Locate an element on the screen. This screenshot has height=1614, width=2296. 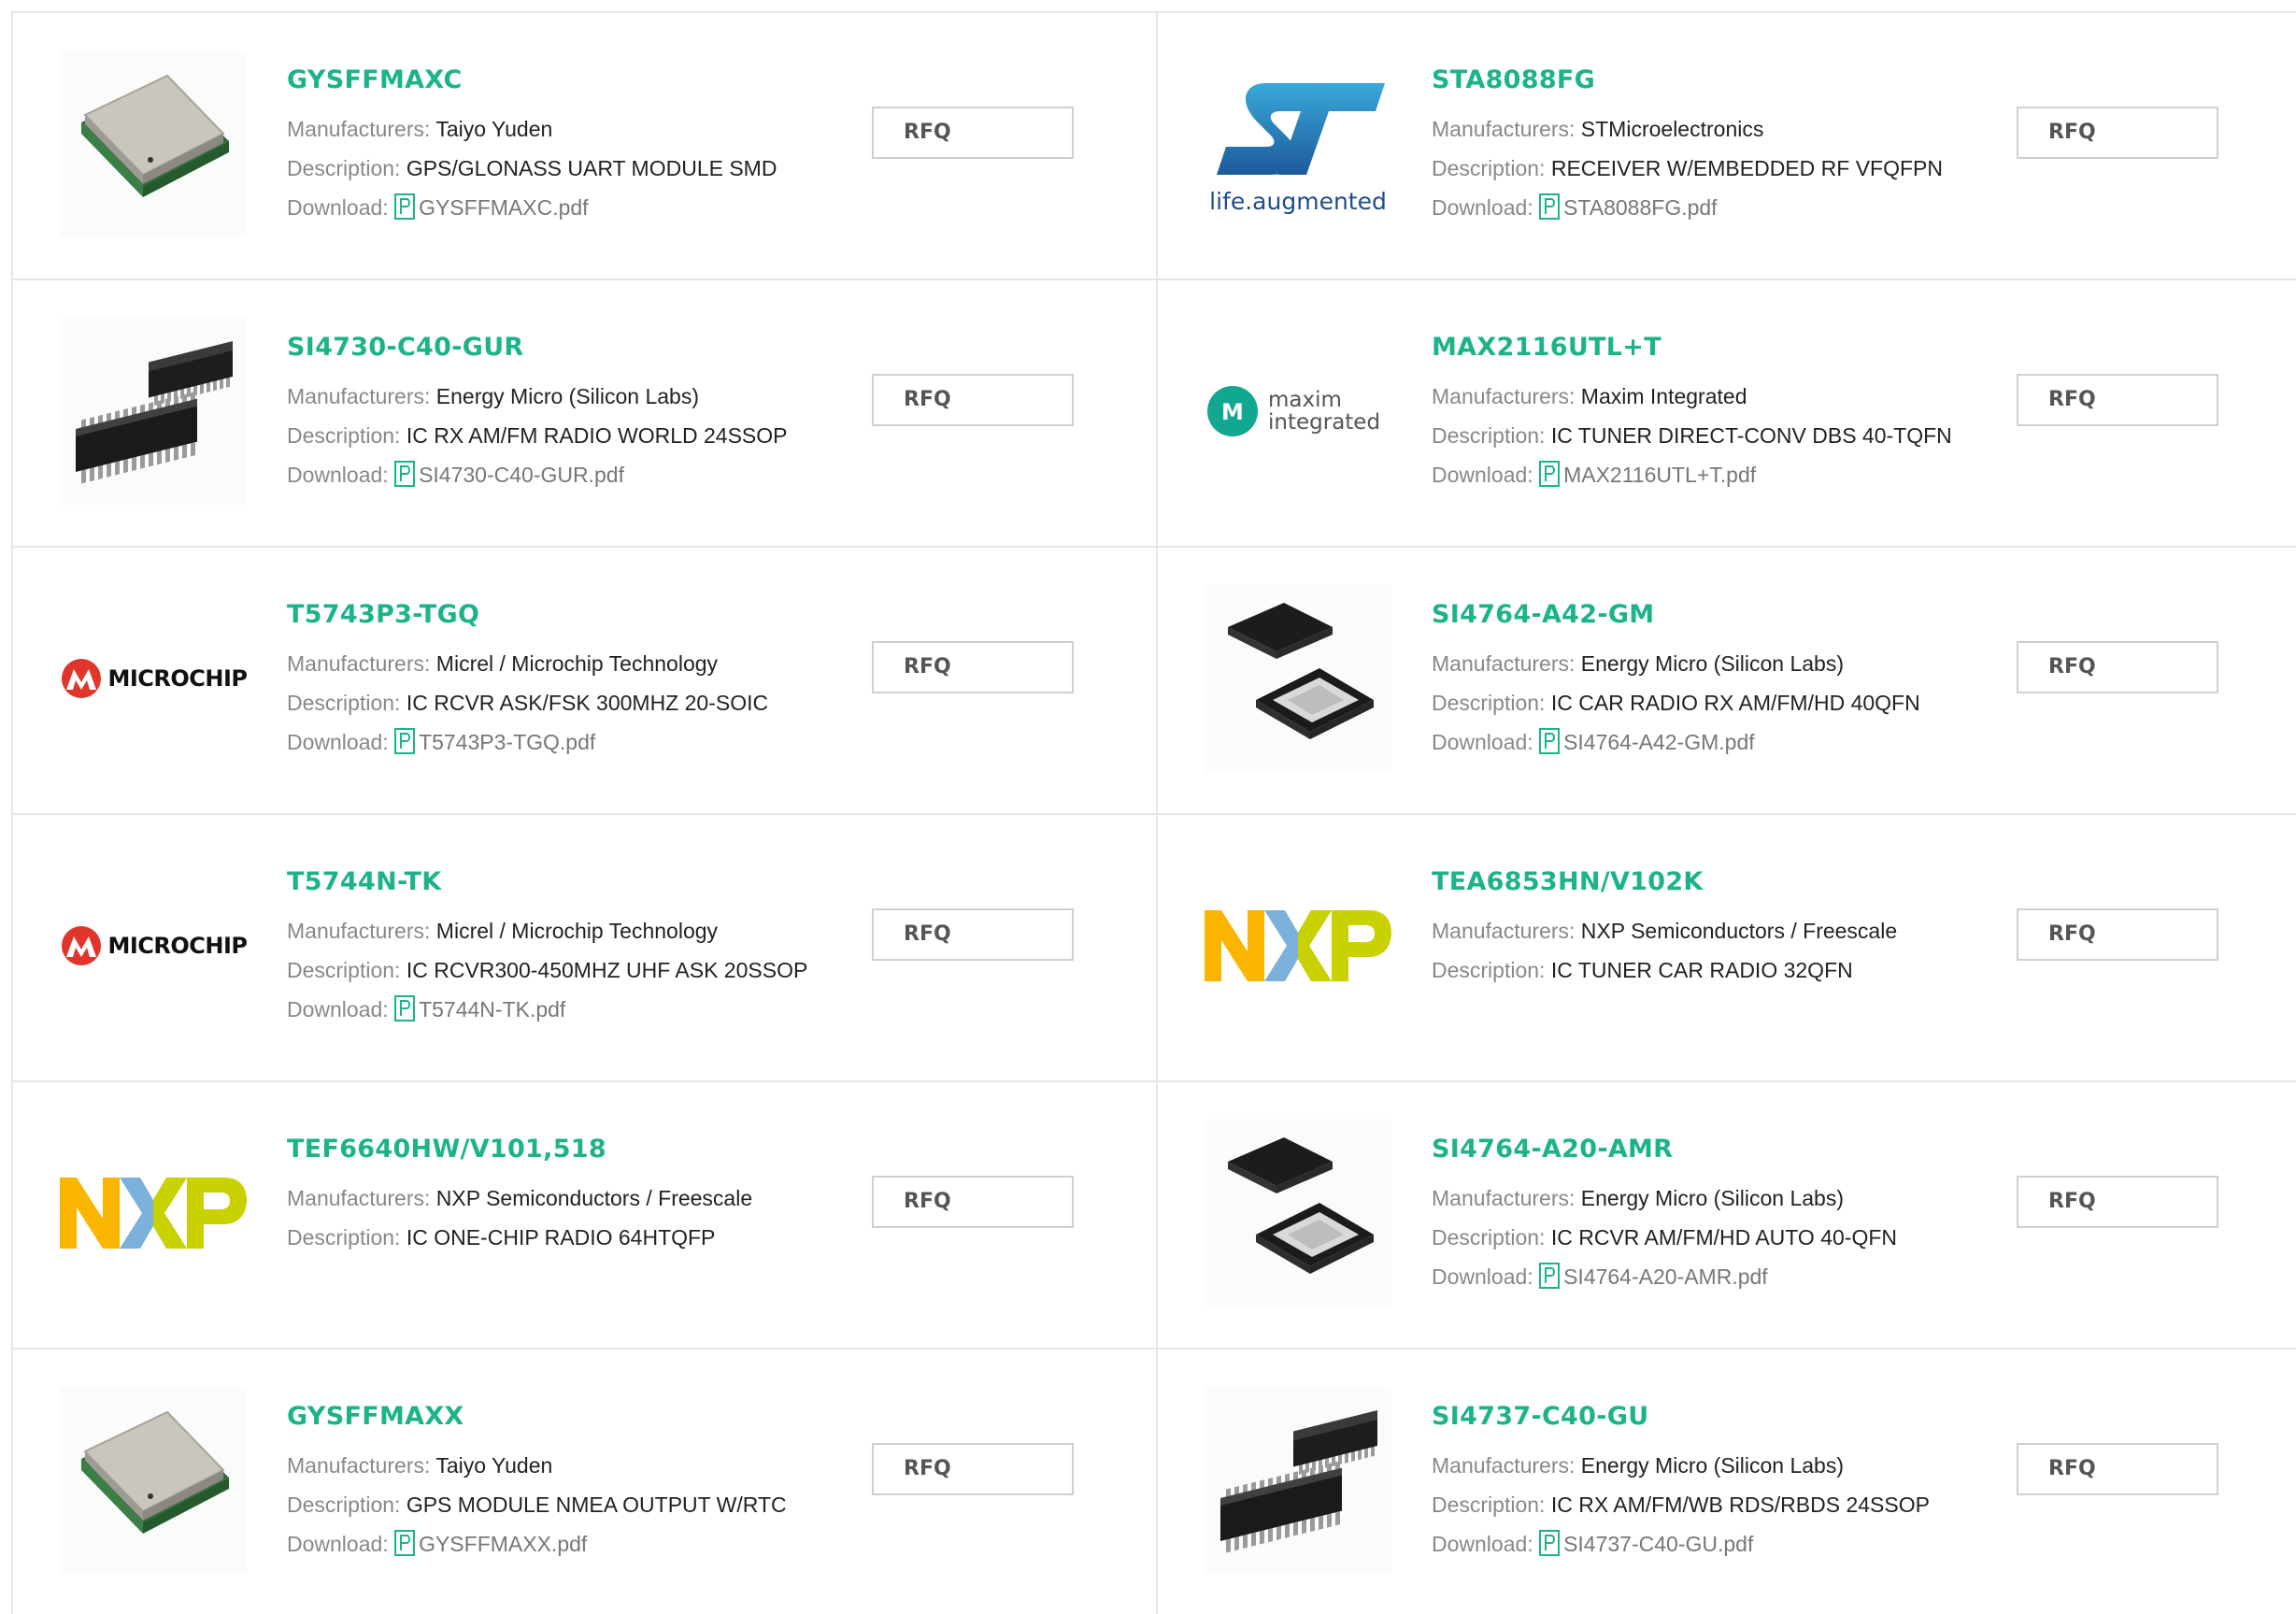
st-logo: life.augmented is located at coordinates (1298, 143).